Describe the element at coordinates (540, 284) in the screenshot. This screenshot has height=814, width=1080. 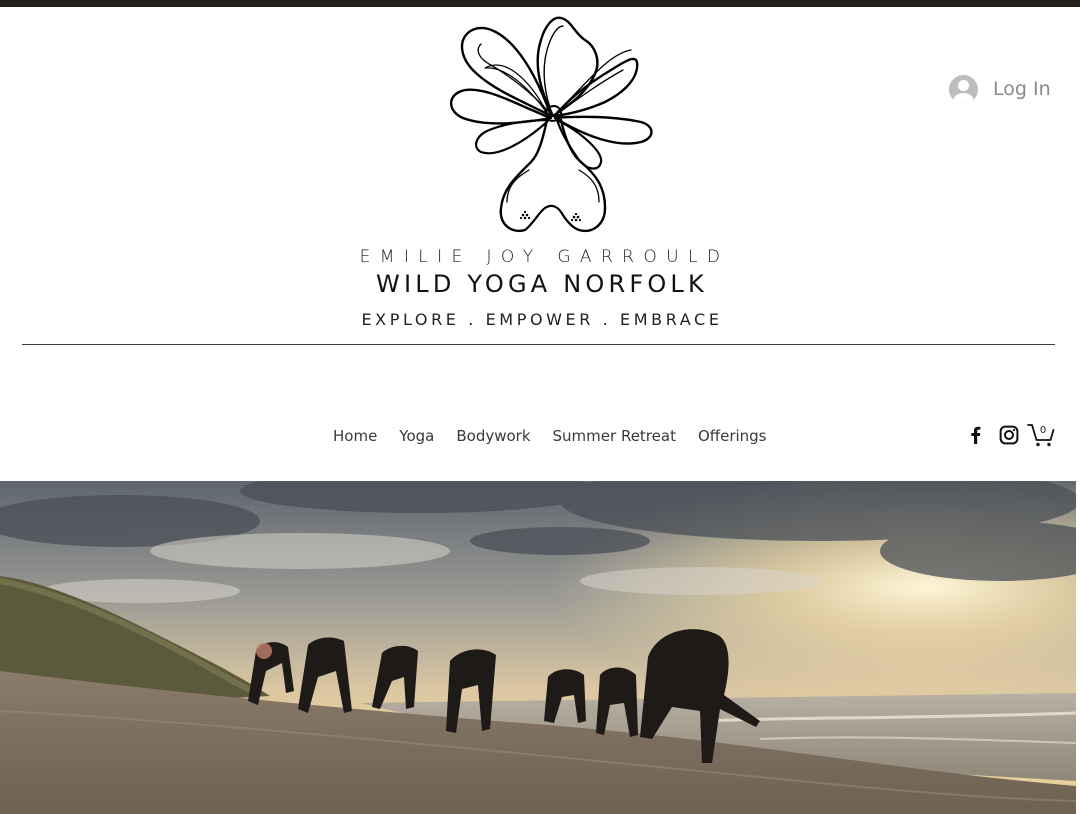
I see `site-title: WILD YOGA NORFOLK` at that location.